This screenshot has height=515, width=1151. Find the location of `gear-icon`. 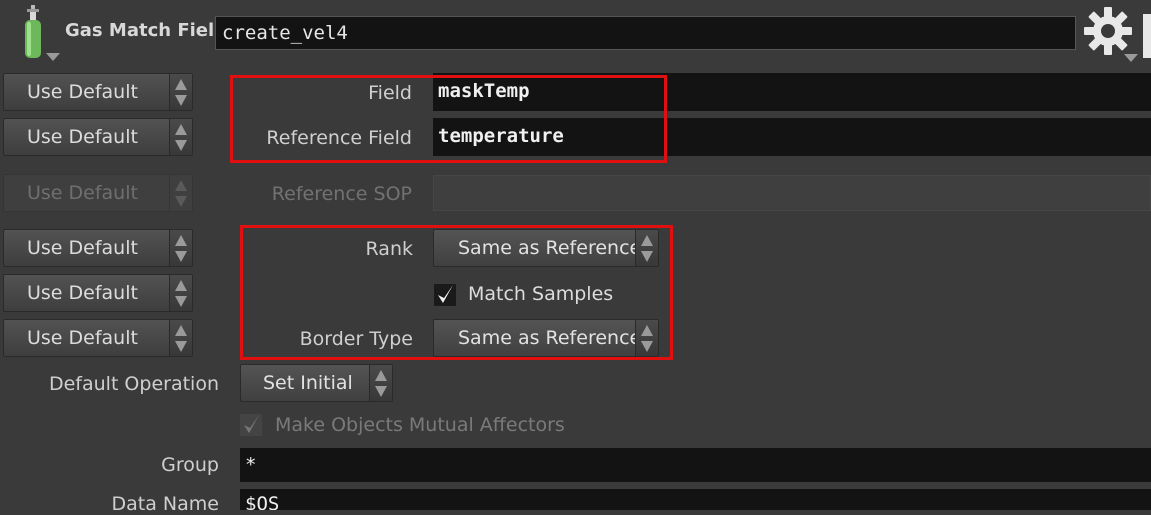

gear-icon is located at coordinates (1108, 31).